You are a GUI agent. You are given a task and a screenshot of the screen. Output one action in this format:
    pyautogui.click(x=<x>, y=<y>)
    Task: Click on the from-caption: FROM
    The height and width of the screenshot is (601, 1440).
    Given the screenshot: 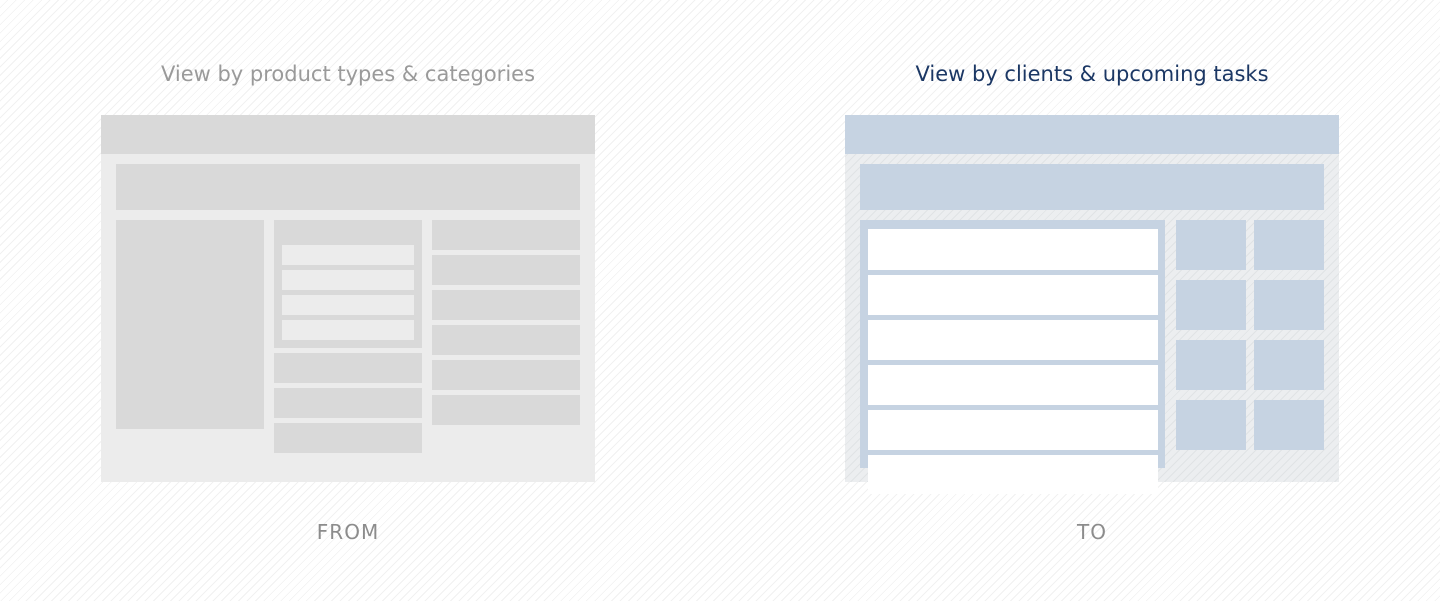 What is the action you would take?
    pyautogui.click(x=348, y=532)
    